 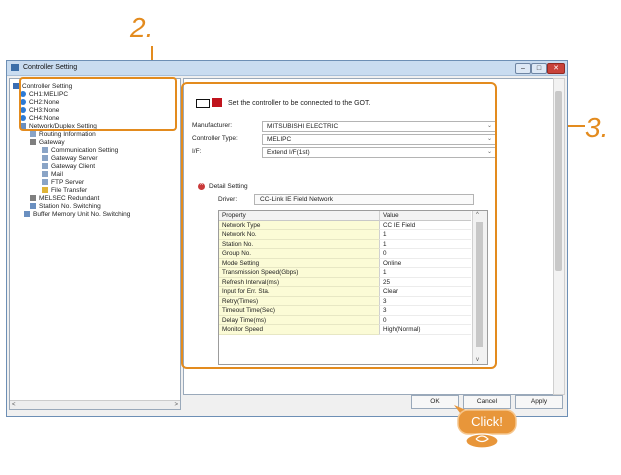 I want to click on step-2-callout: 2., so click(x=142, y=27).